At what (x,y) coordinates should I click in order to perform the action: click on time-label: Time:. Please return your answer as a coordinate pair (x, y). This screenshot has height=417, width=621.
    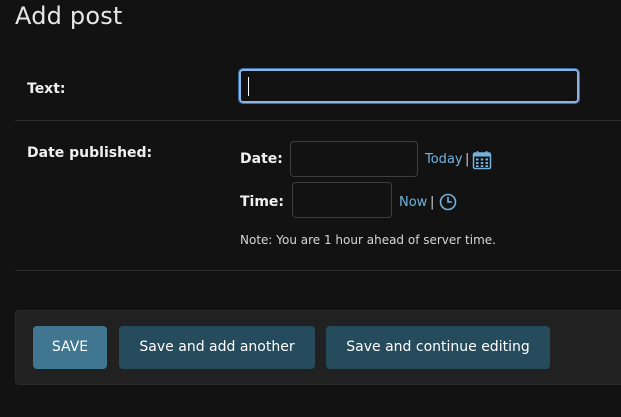
    Looking at the image, I should click on (262, 202).